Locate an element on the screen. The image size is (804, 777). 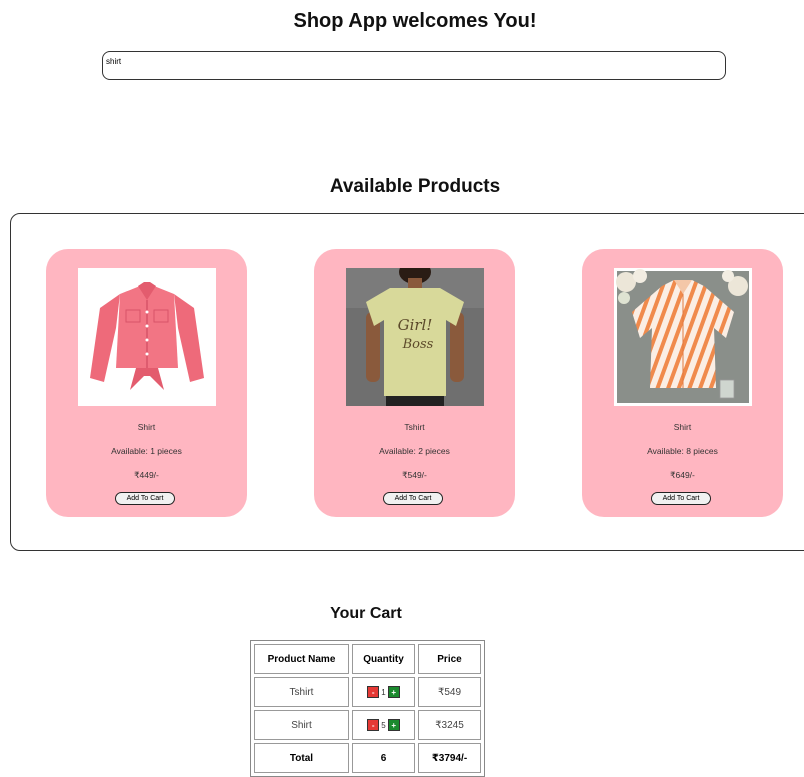
table-row: Shirt - 5 + ₹3245 is located at coordinates (367, 725).